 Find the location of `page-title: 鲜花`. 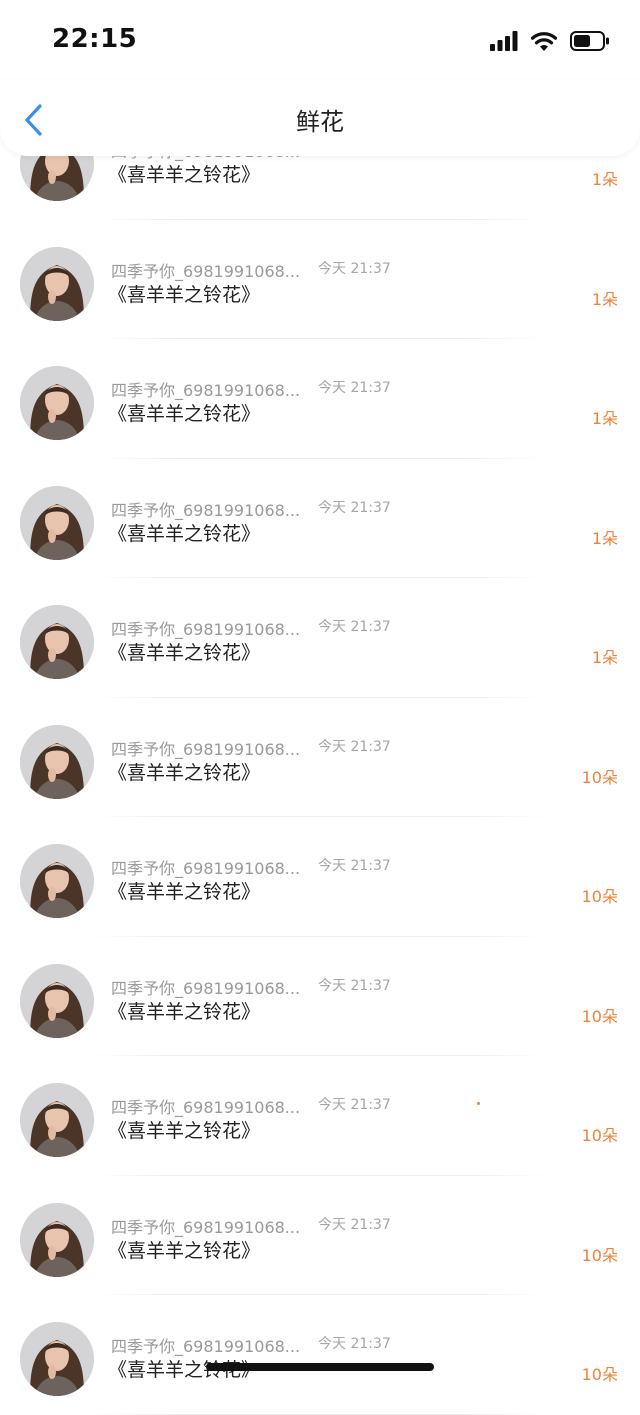

page-title: 鲜花 is located at coordinates (320, 122).